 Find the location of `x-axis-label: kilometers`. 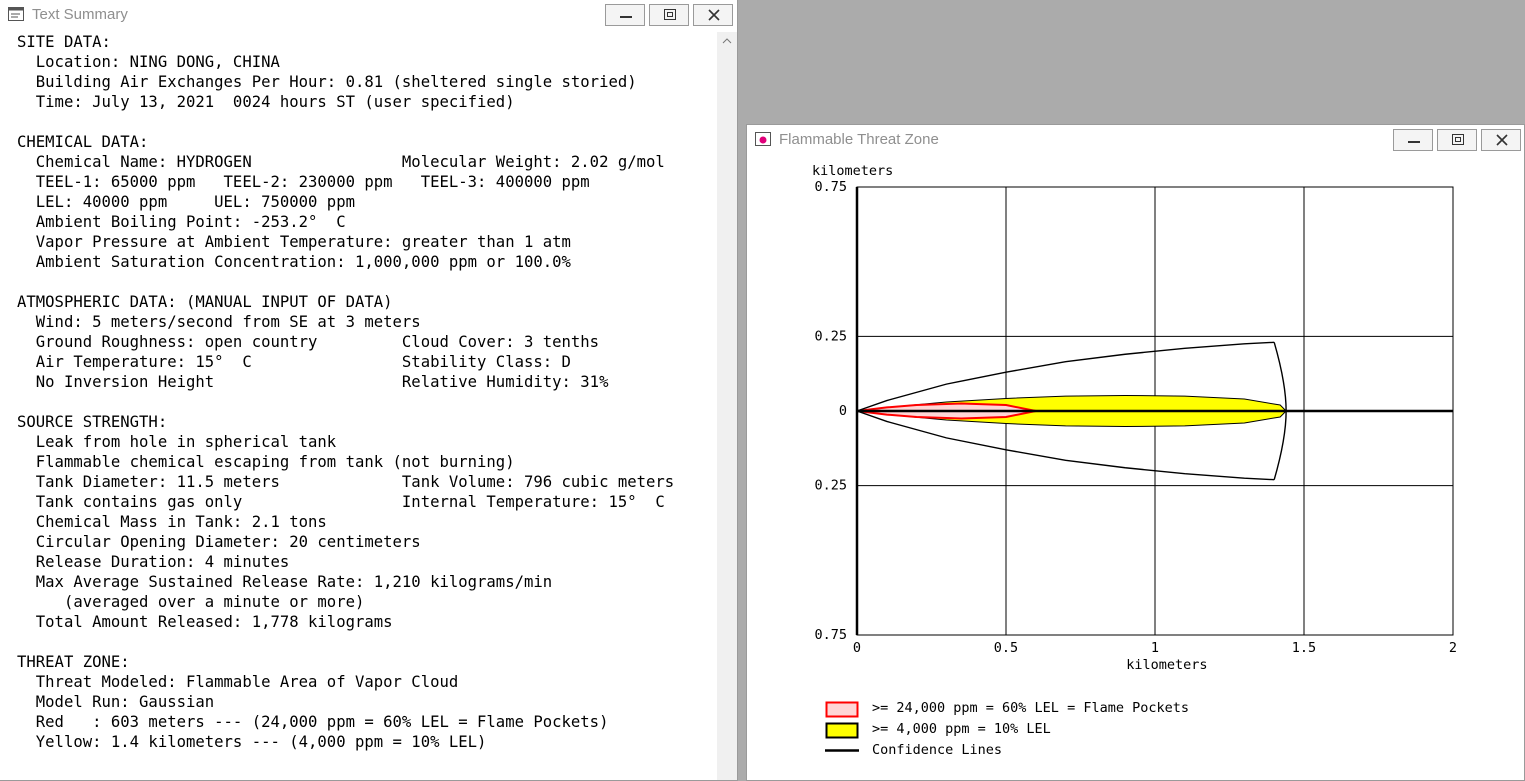

x-axis-label: kilometers is located at coordinates (1166, 665).